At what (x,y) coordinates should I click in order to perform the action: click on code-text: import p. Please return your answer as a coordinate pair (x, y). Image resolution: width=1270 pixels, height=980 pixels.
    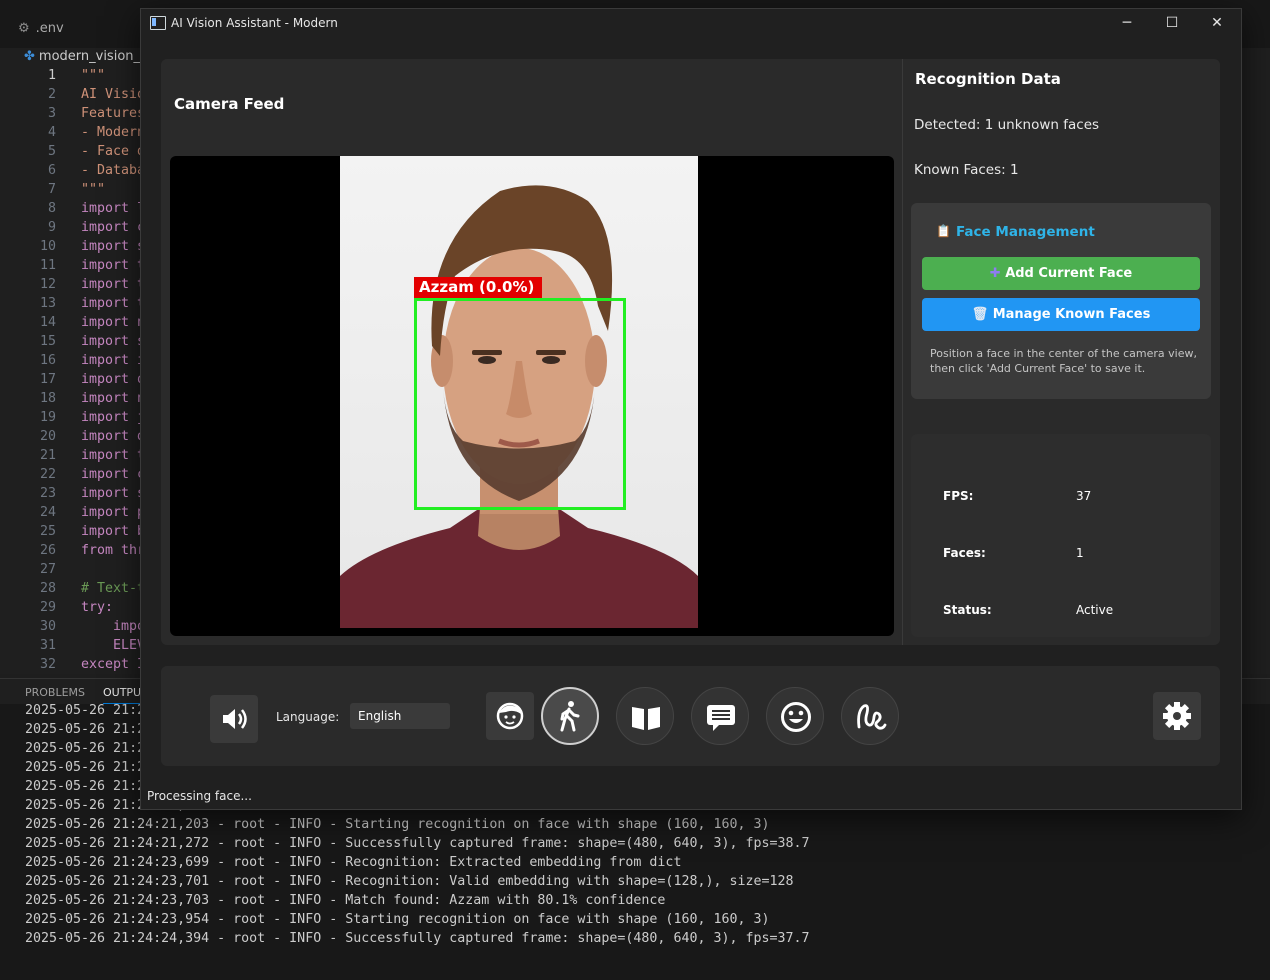
    Looking at the image, I should click on (113, 512).